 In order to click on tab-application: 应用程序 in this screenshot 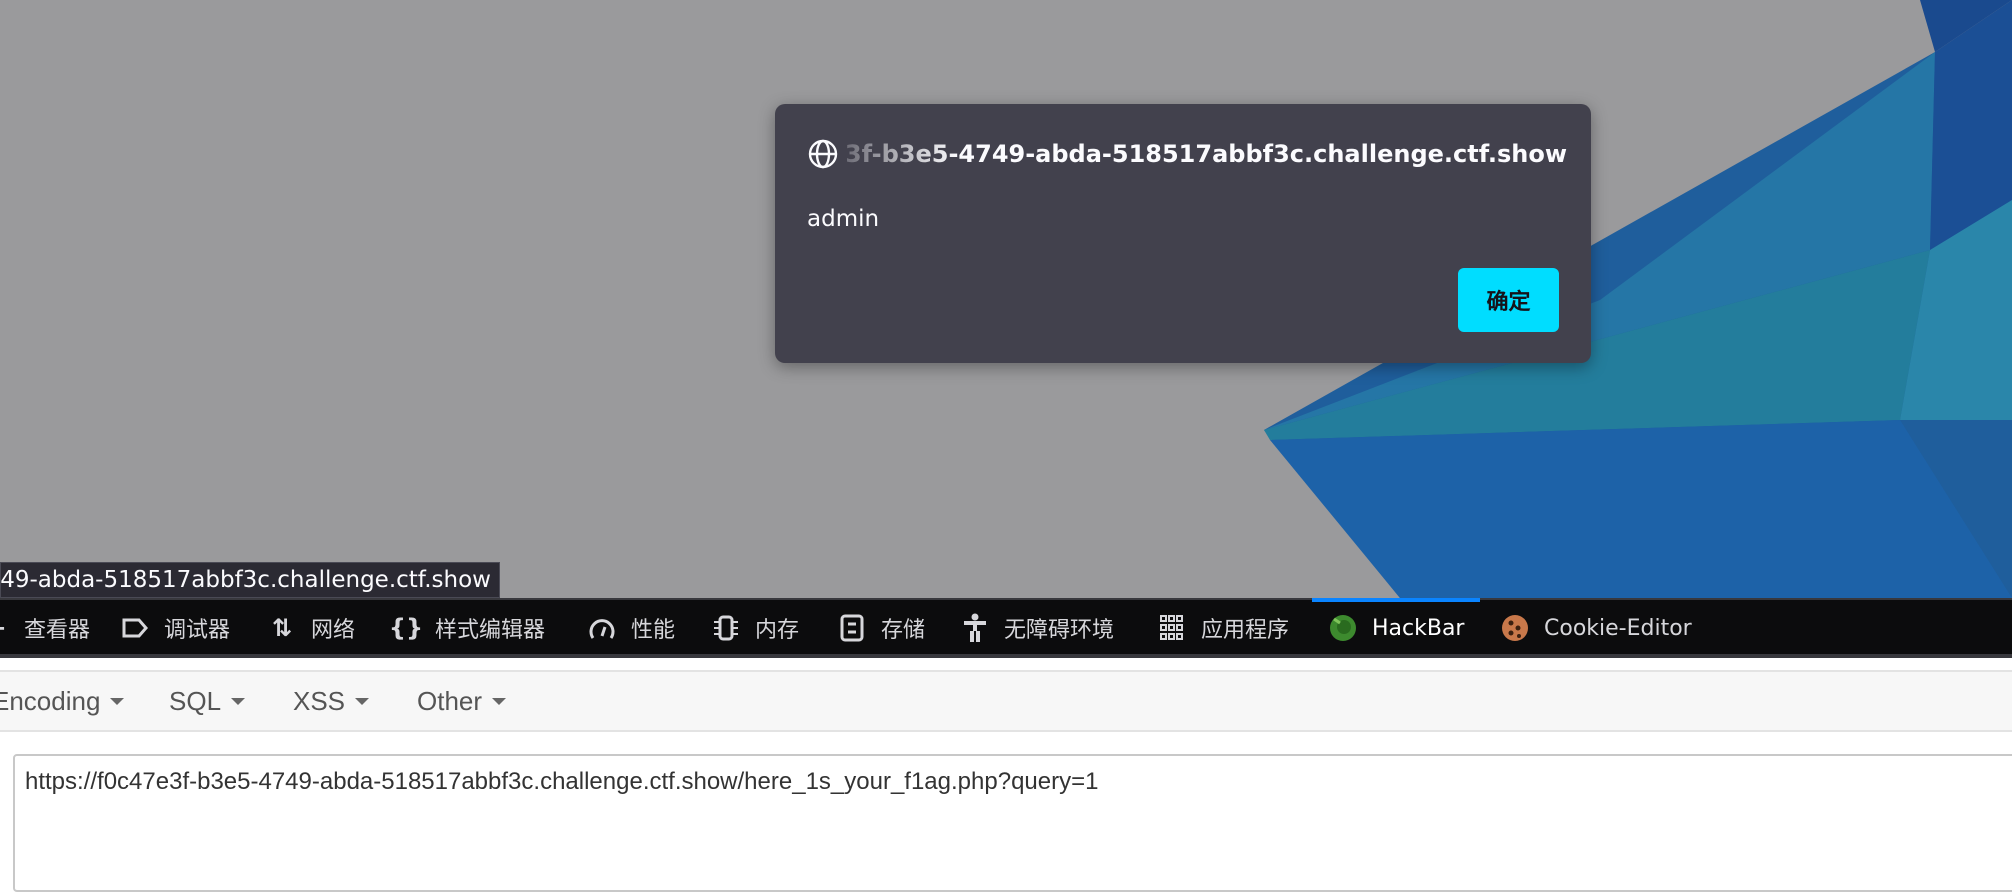, I will do `click(1223, 628)`.